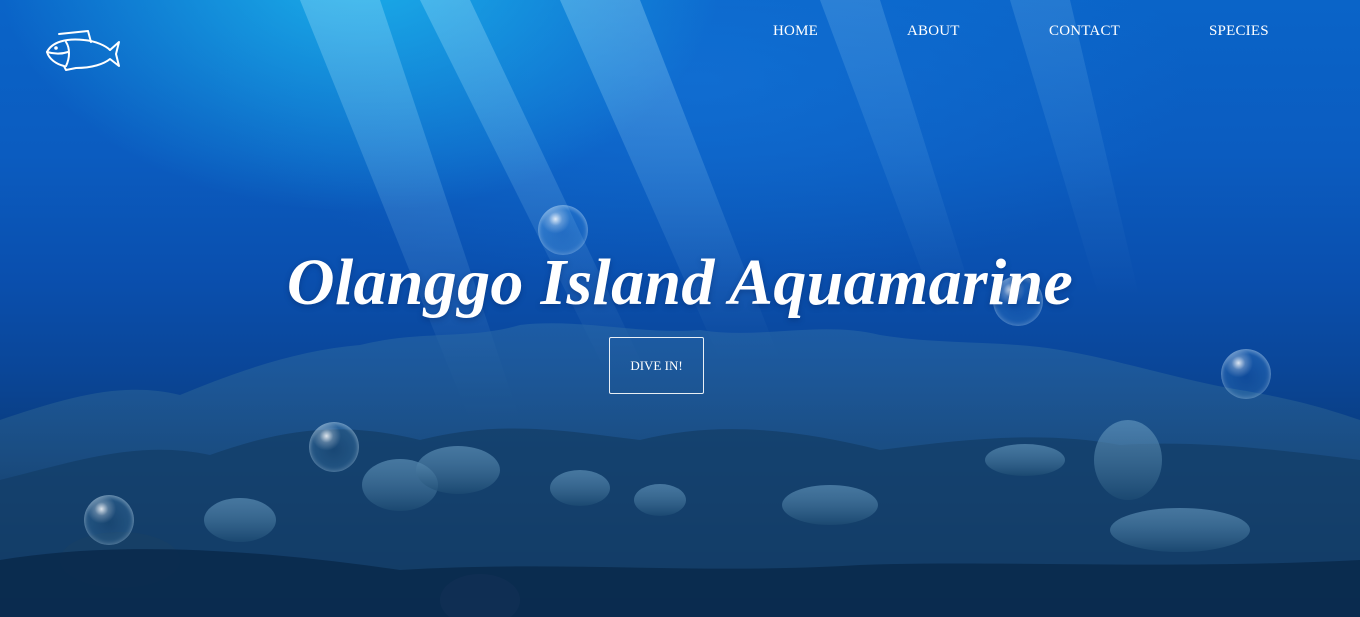 The height and width of the screenshot is (617, 1360). What do you see at coordinates (656, 365) in the screenshot?
I see `dive-in-button: DIVE IN!` at bounding box center [656, 365].